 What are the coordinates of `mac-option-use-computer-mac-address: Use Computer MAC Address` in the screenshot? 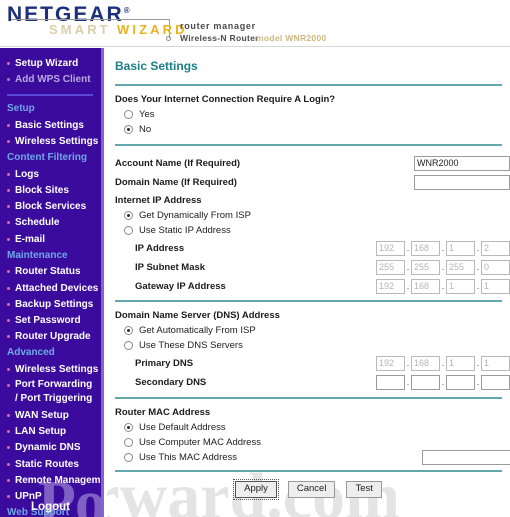 It's located at (317, 442).